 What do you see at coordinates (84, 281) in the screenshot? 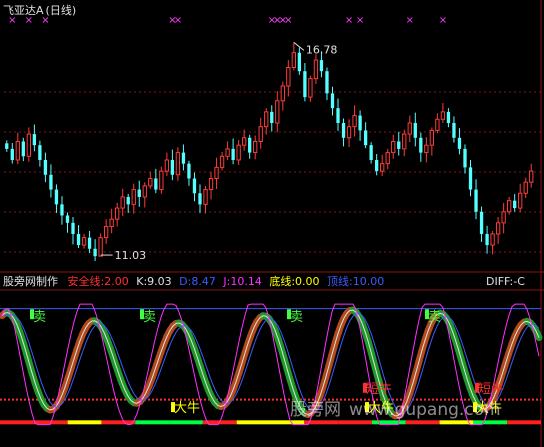
I see `legend-label: 安全线` at bounding box center [84, 281].